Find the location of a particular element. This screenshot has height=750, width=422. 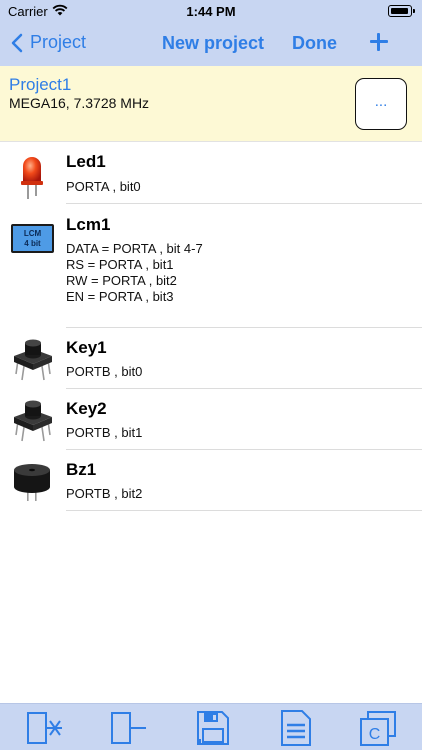

device-detail: PORTB , bit1 is located at coordinates (104, 433).